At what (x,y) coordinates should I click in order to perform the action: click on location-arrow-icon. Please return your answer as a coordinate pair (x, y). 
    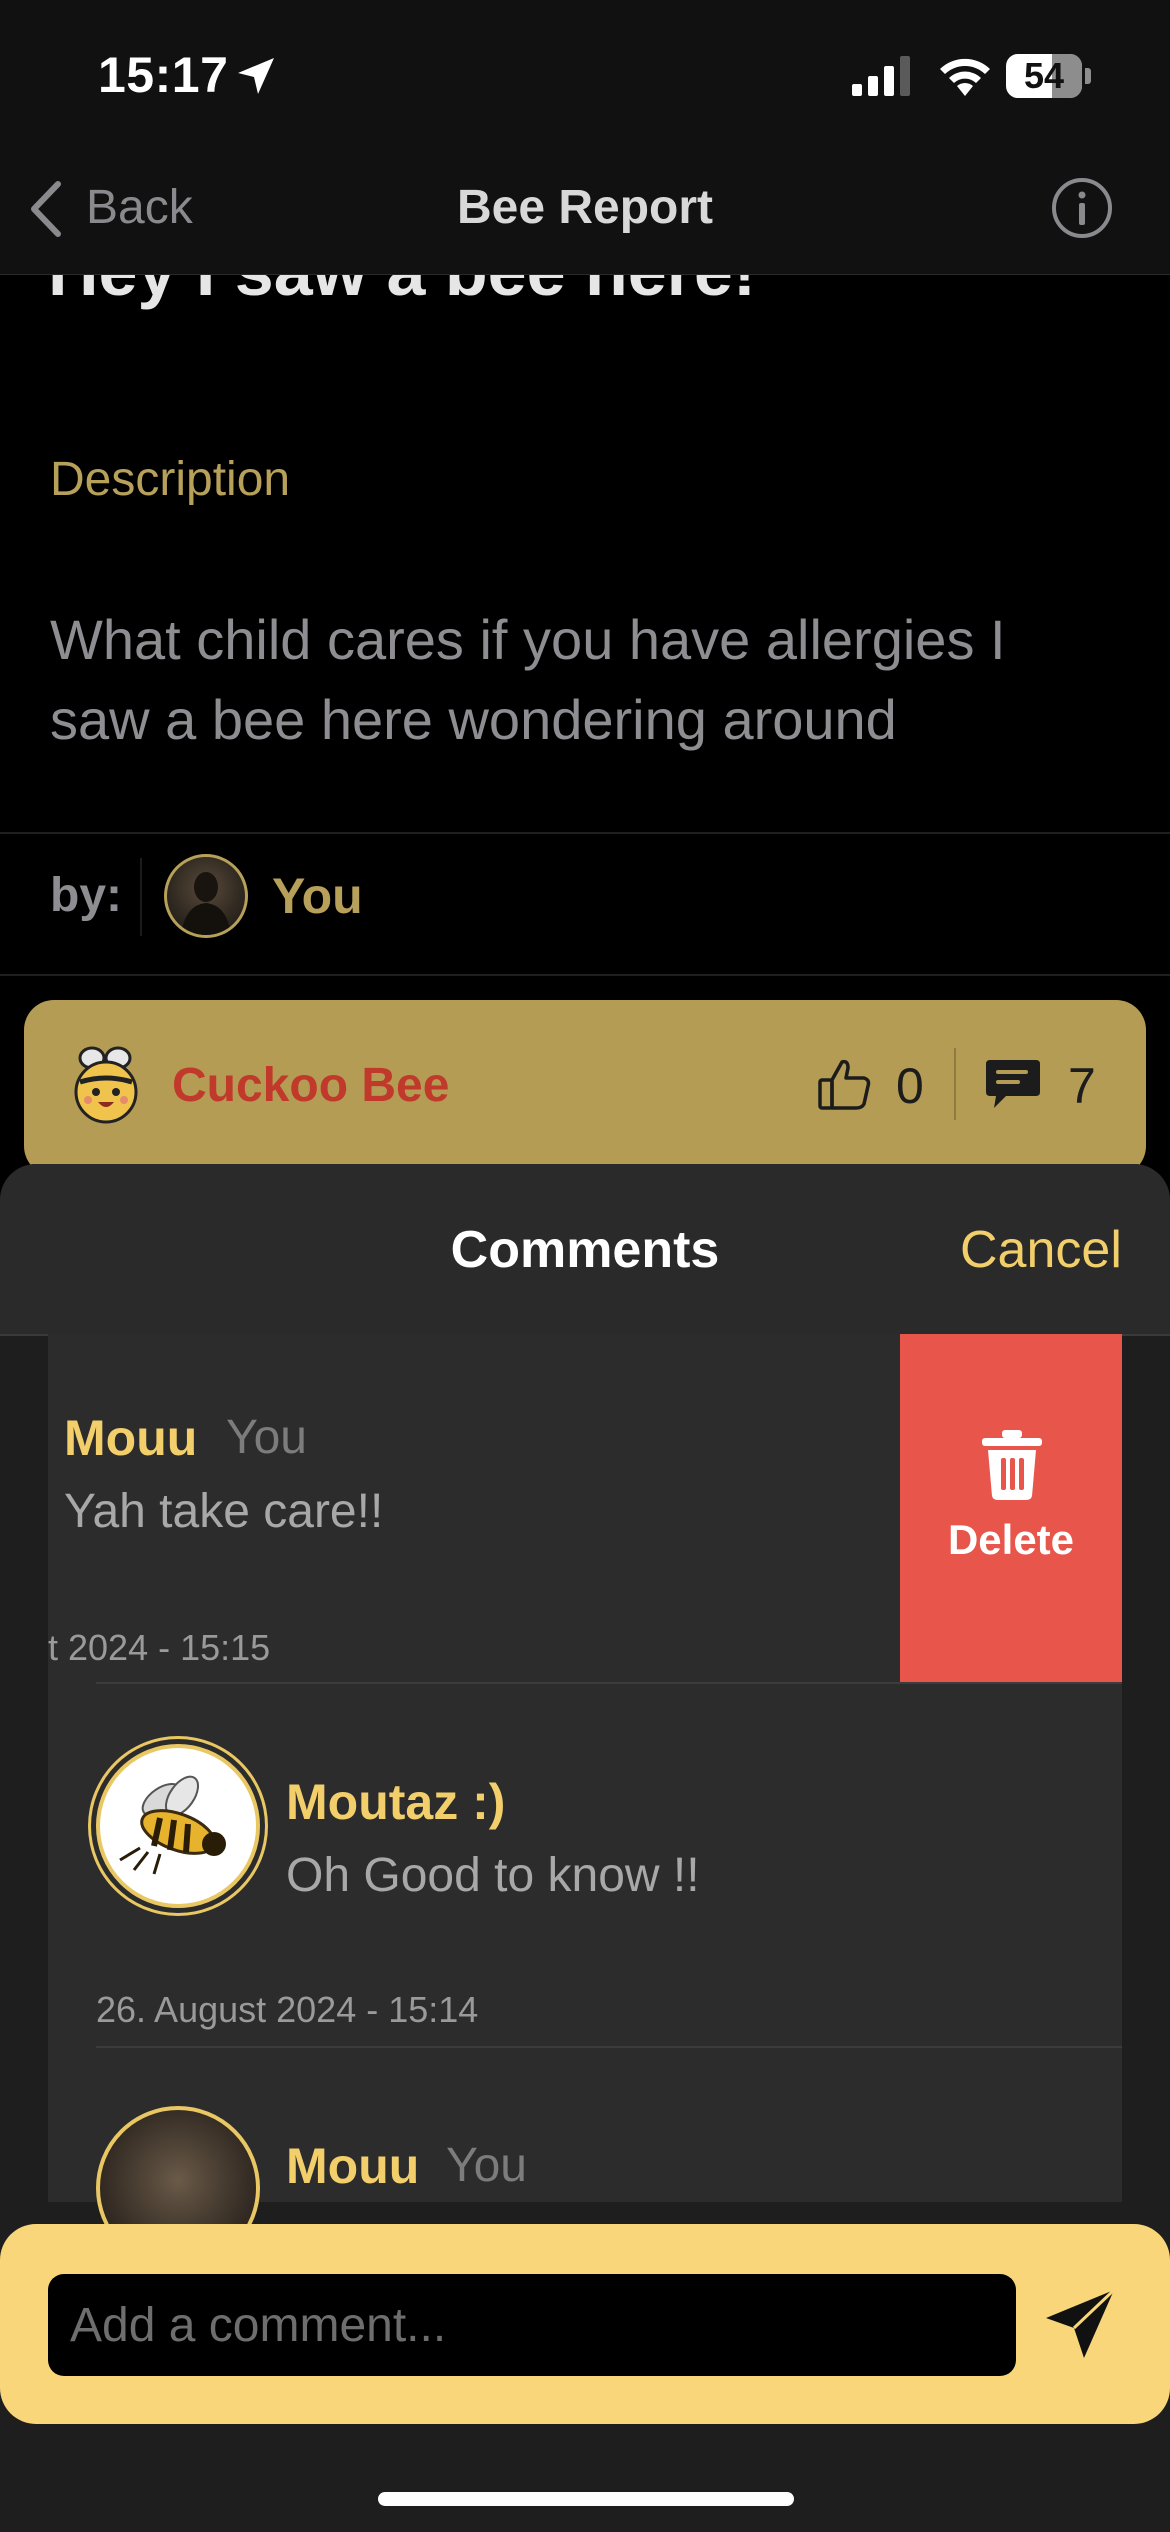
    Looking at the image, I should click on (256, 76).